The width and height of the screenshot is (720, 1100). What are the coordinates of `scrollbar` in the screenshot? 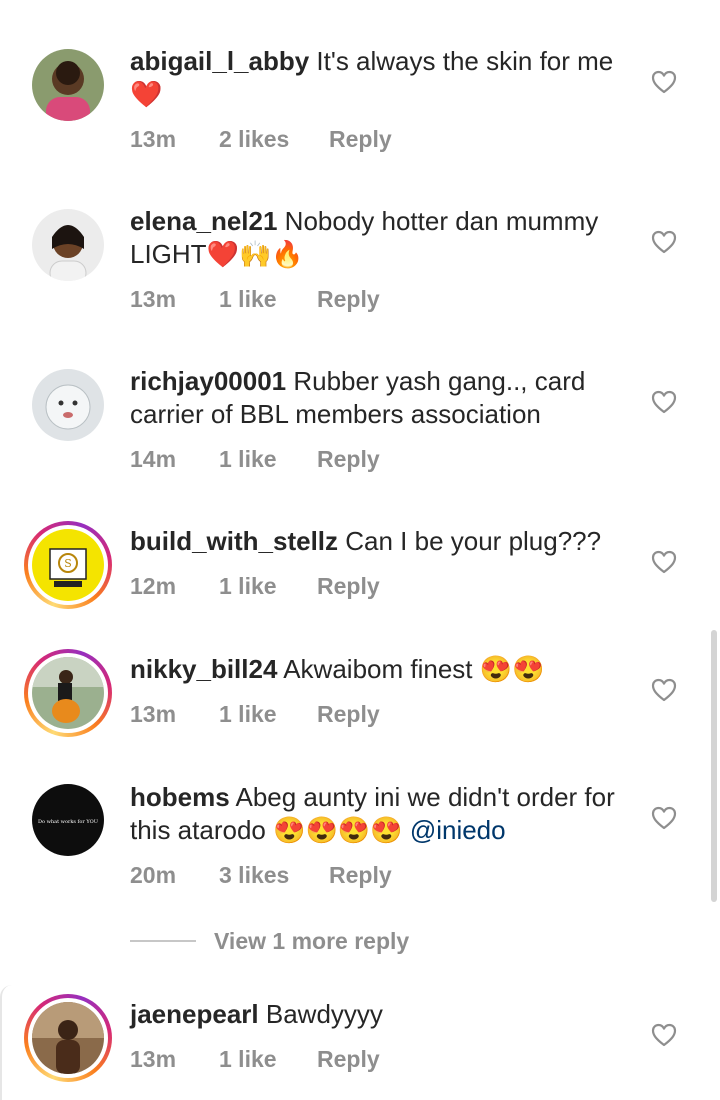 It's located at (714, 766).